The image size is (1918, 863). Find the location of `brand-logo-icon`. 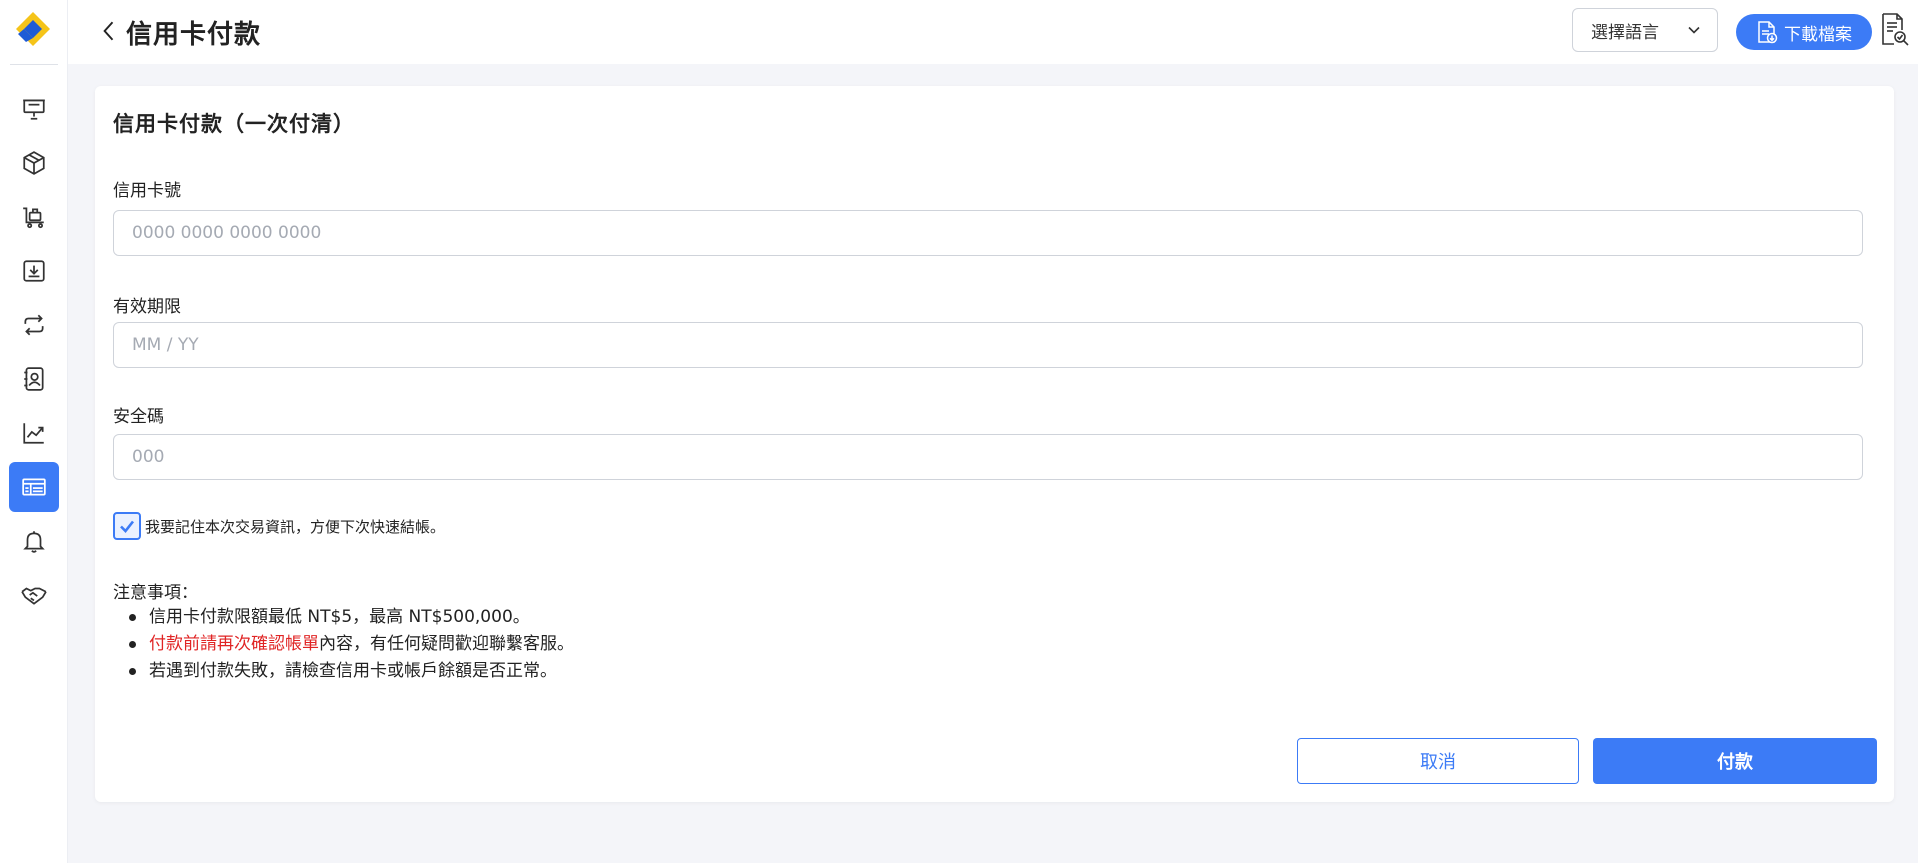

brand-logo-icon is located at coordinates (33, 29).